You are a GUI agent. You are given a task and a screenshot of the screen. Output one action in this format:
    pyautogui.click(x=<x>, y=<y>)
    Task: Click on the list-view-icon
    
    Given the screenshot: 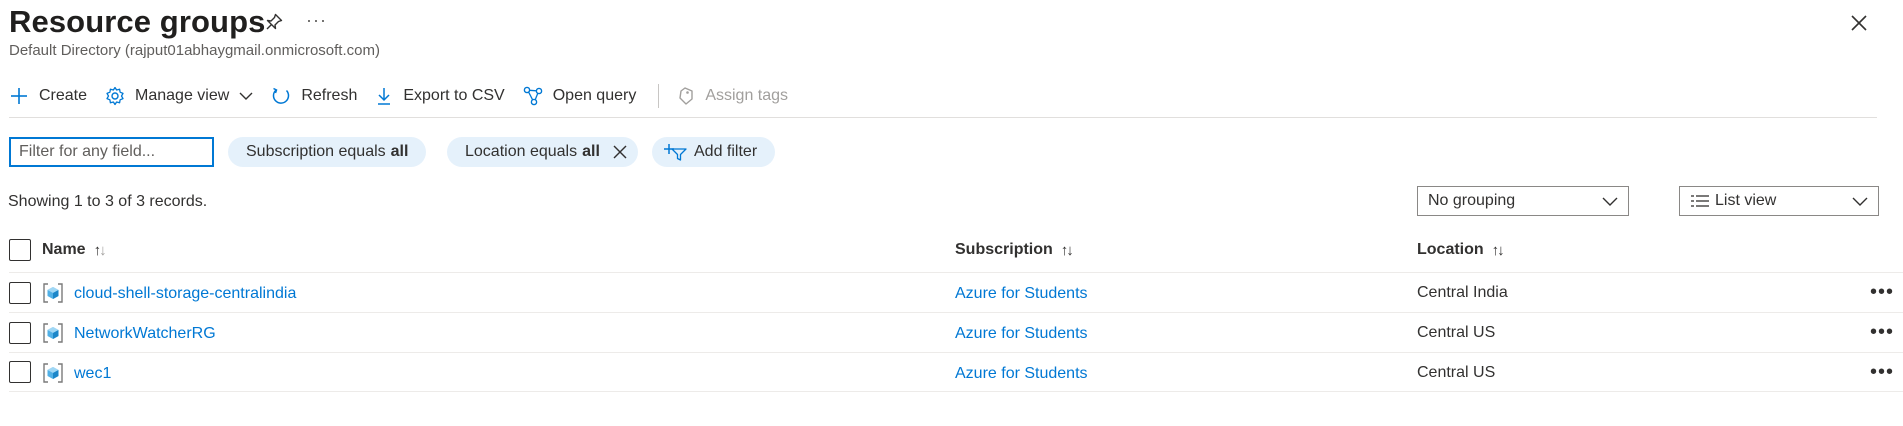 What is the action you would take?
    pyautogui.click(x=1700, y=201)
    